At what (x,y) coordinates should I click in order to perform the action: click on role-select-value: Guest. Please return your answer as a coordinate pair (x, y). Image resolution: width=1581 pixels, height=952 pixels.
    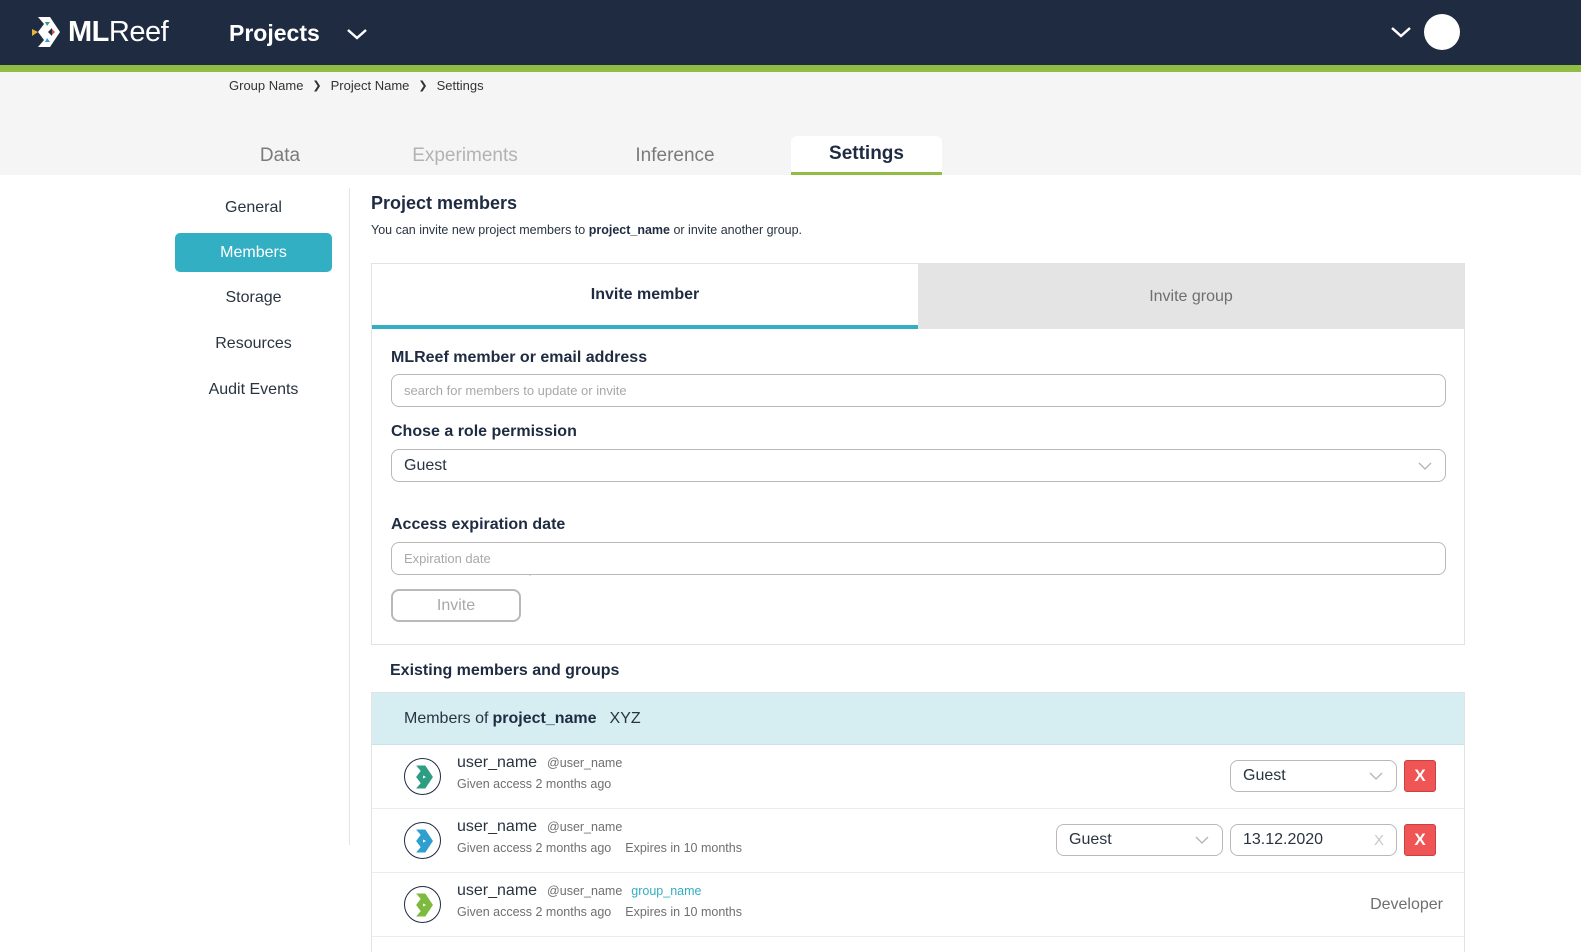
    Looking at the image, I should click on (425, 465).